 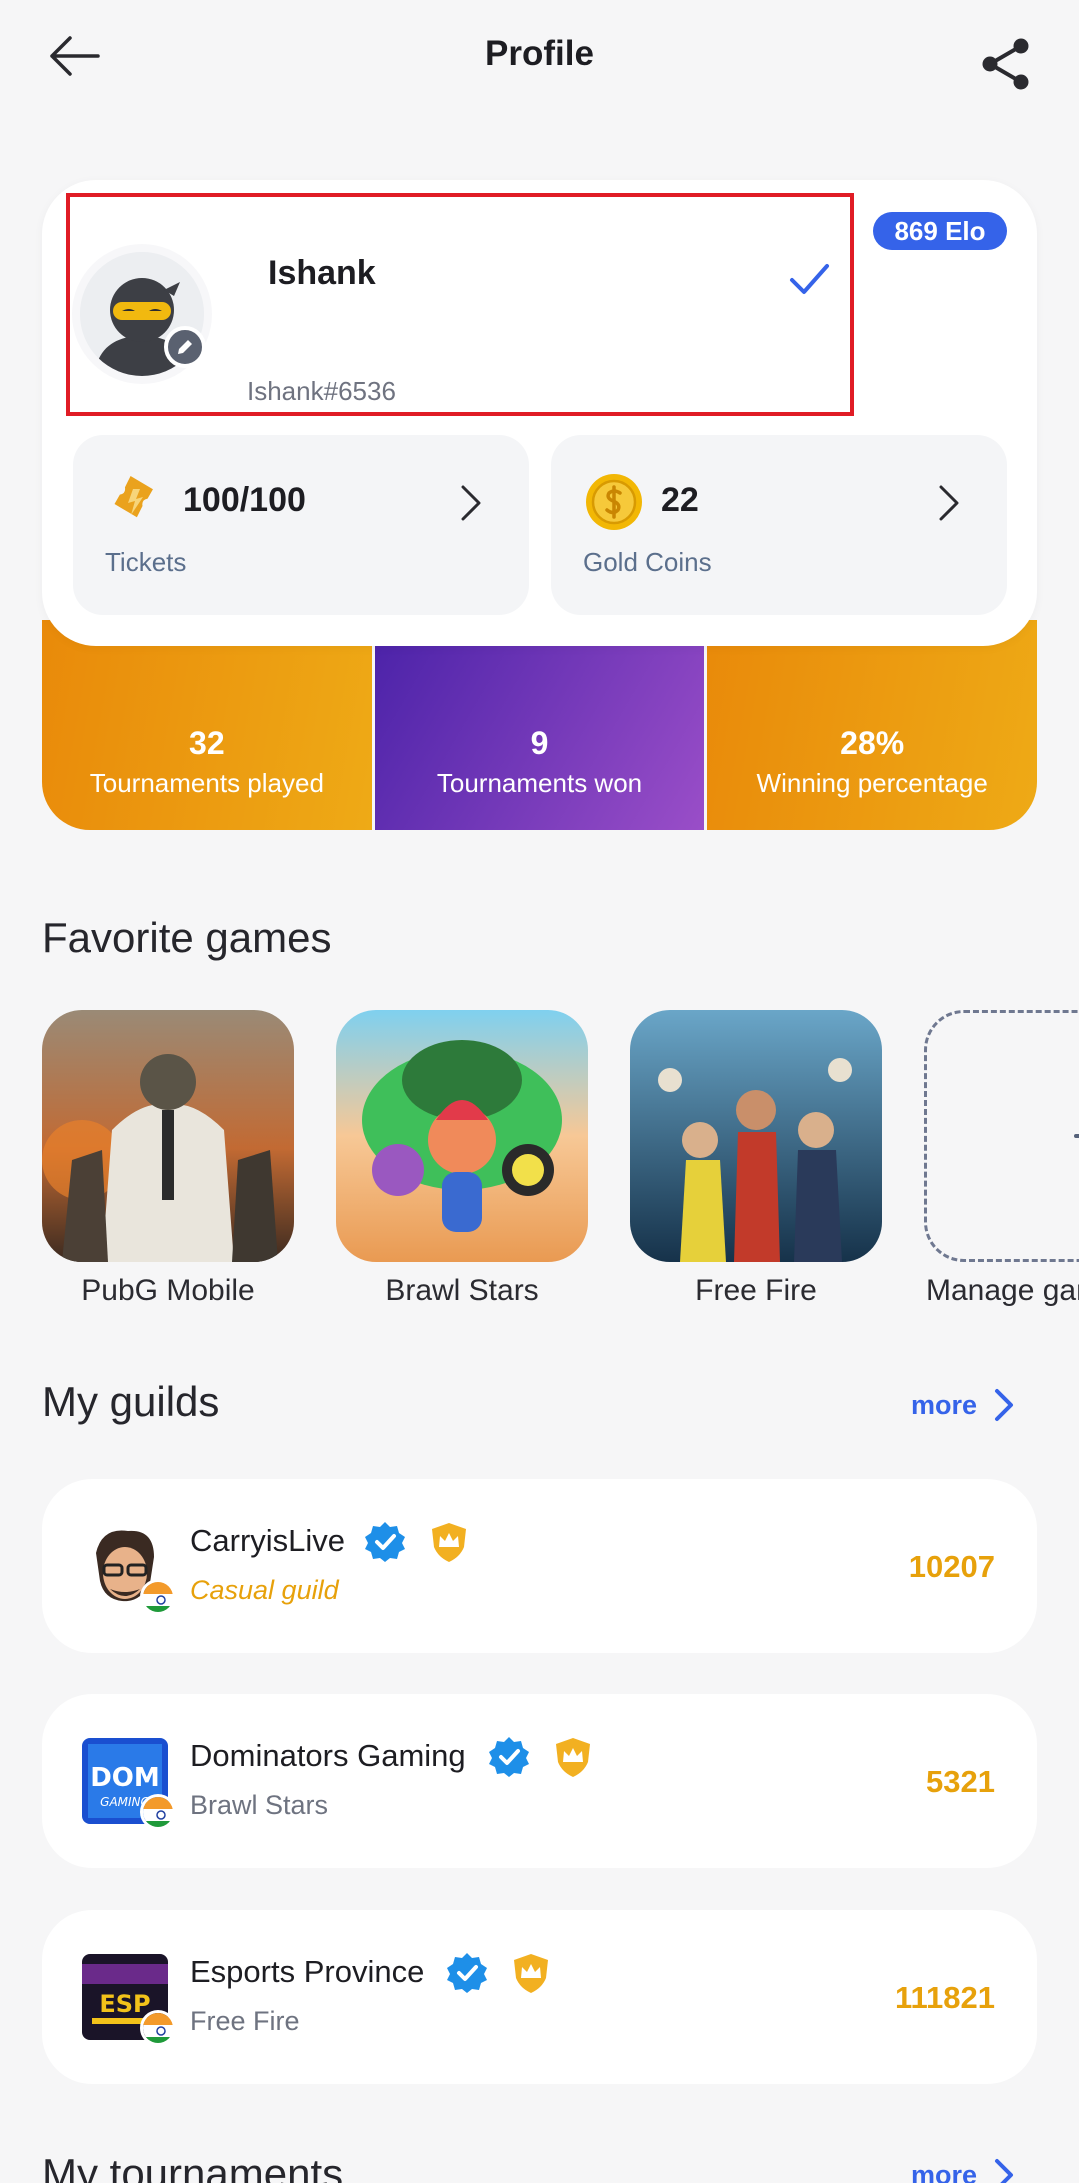 What do you see at coordinates (168, 1290) in the screenshot?
I see `game-name: PubG Mobile` at bounding box center [168, 1290].